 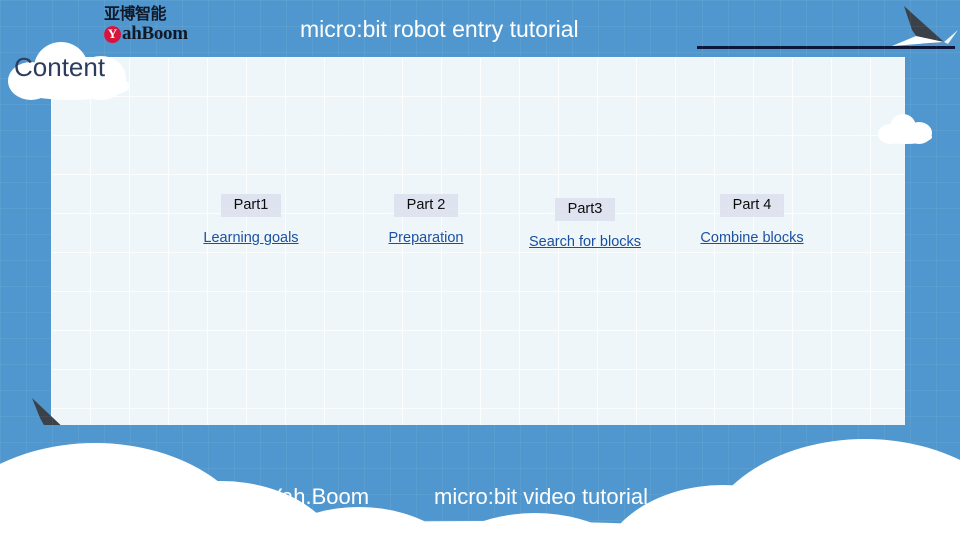 What do you see at coordinates (541, 496) in the screenshot?
I see `footer-subtitle: micro:bit video tutorial` at bounding box center [541, 496].